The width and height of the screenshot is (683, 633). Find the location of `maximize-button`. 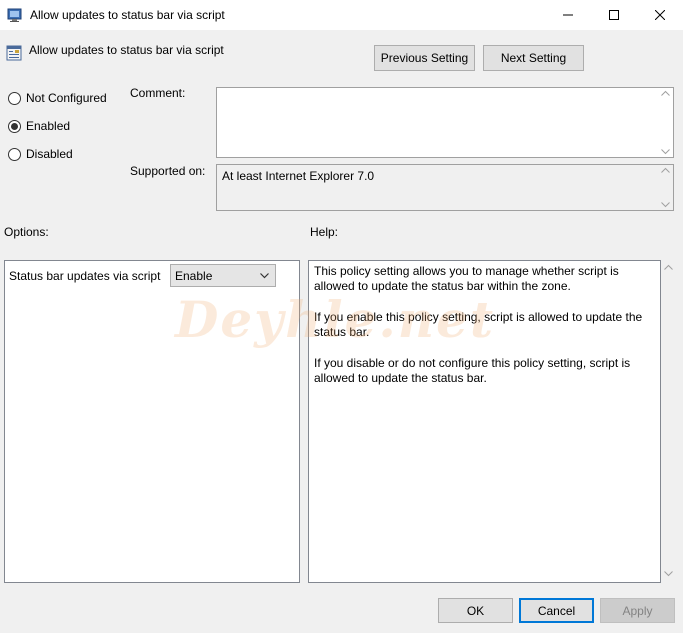

maximize-button is located at coordinates (614, 15).